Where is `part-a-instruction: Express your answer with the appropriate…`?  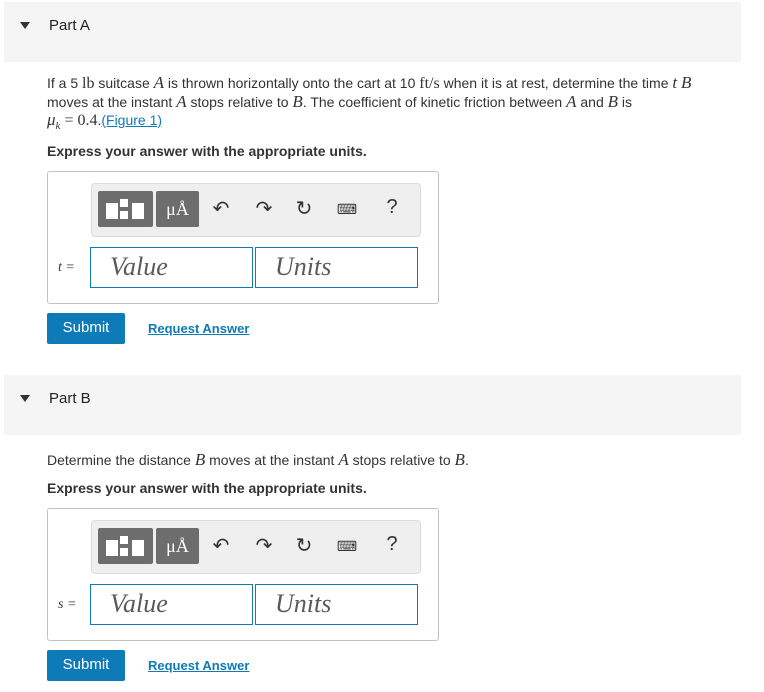
part-a-instruction: Express your answer with the appropriate… is located at coordinates (207, 151).